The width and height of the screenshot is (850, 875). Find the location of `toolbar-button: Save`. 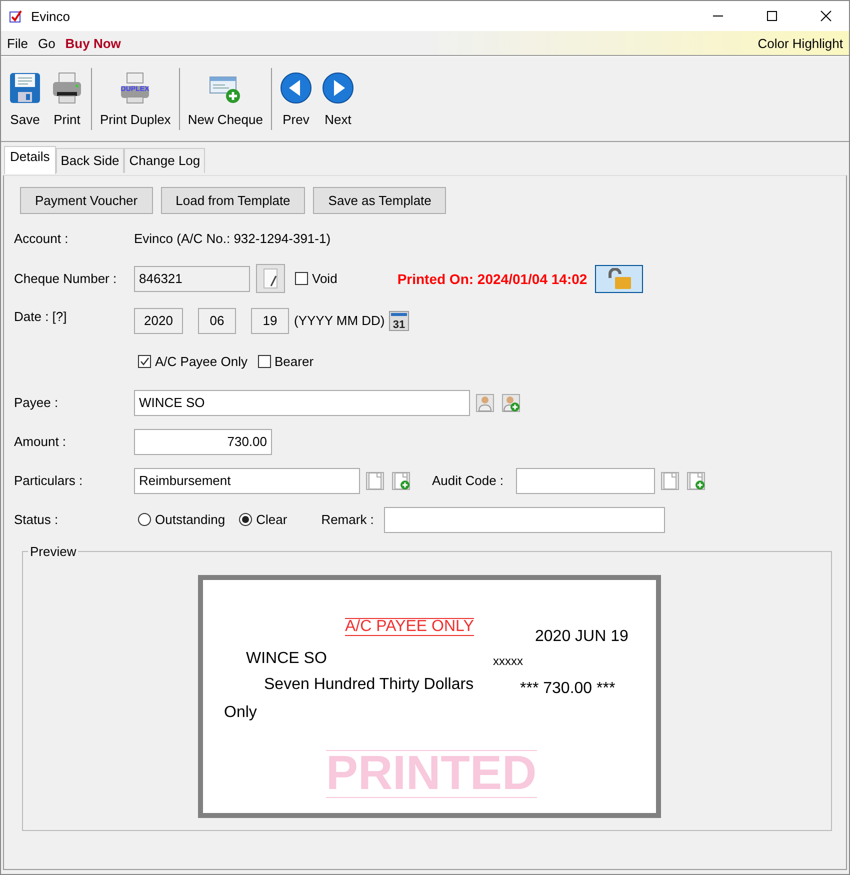

toolbar-button: Save is located at coordinates (25, 99).